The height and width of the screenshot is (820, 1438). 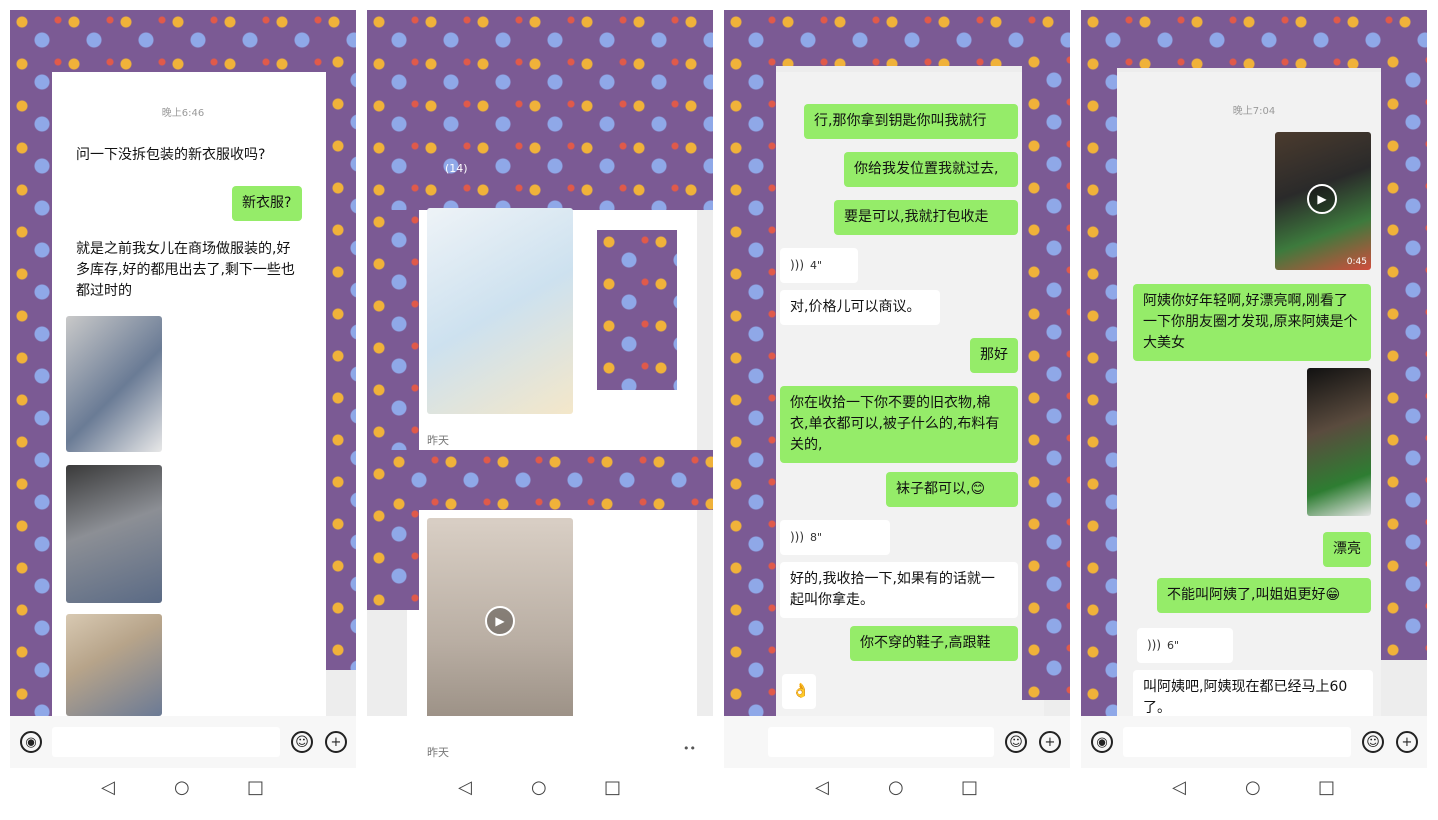 I want to click on message-outgoing: 袜子都可以,😊, so click(x=952, y=489).